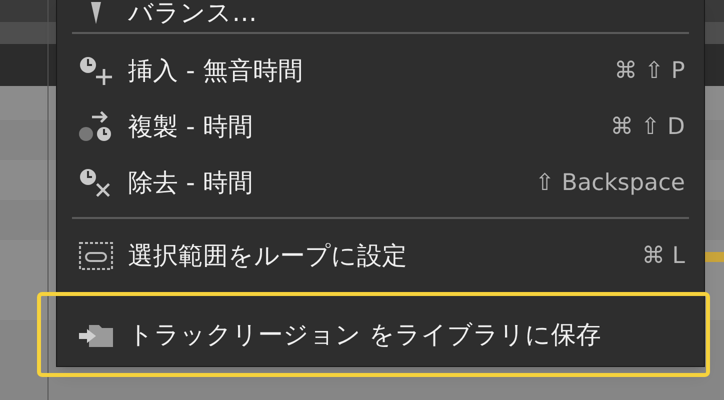  What do you see at coordinates (663, 256) in the screenshot?
I see `shortcut-label: ⌘ L` at bounding box center [663, 256].